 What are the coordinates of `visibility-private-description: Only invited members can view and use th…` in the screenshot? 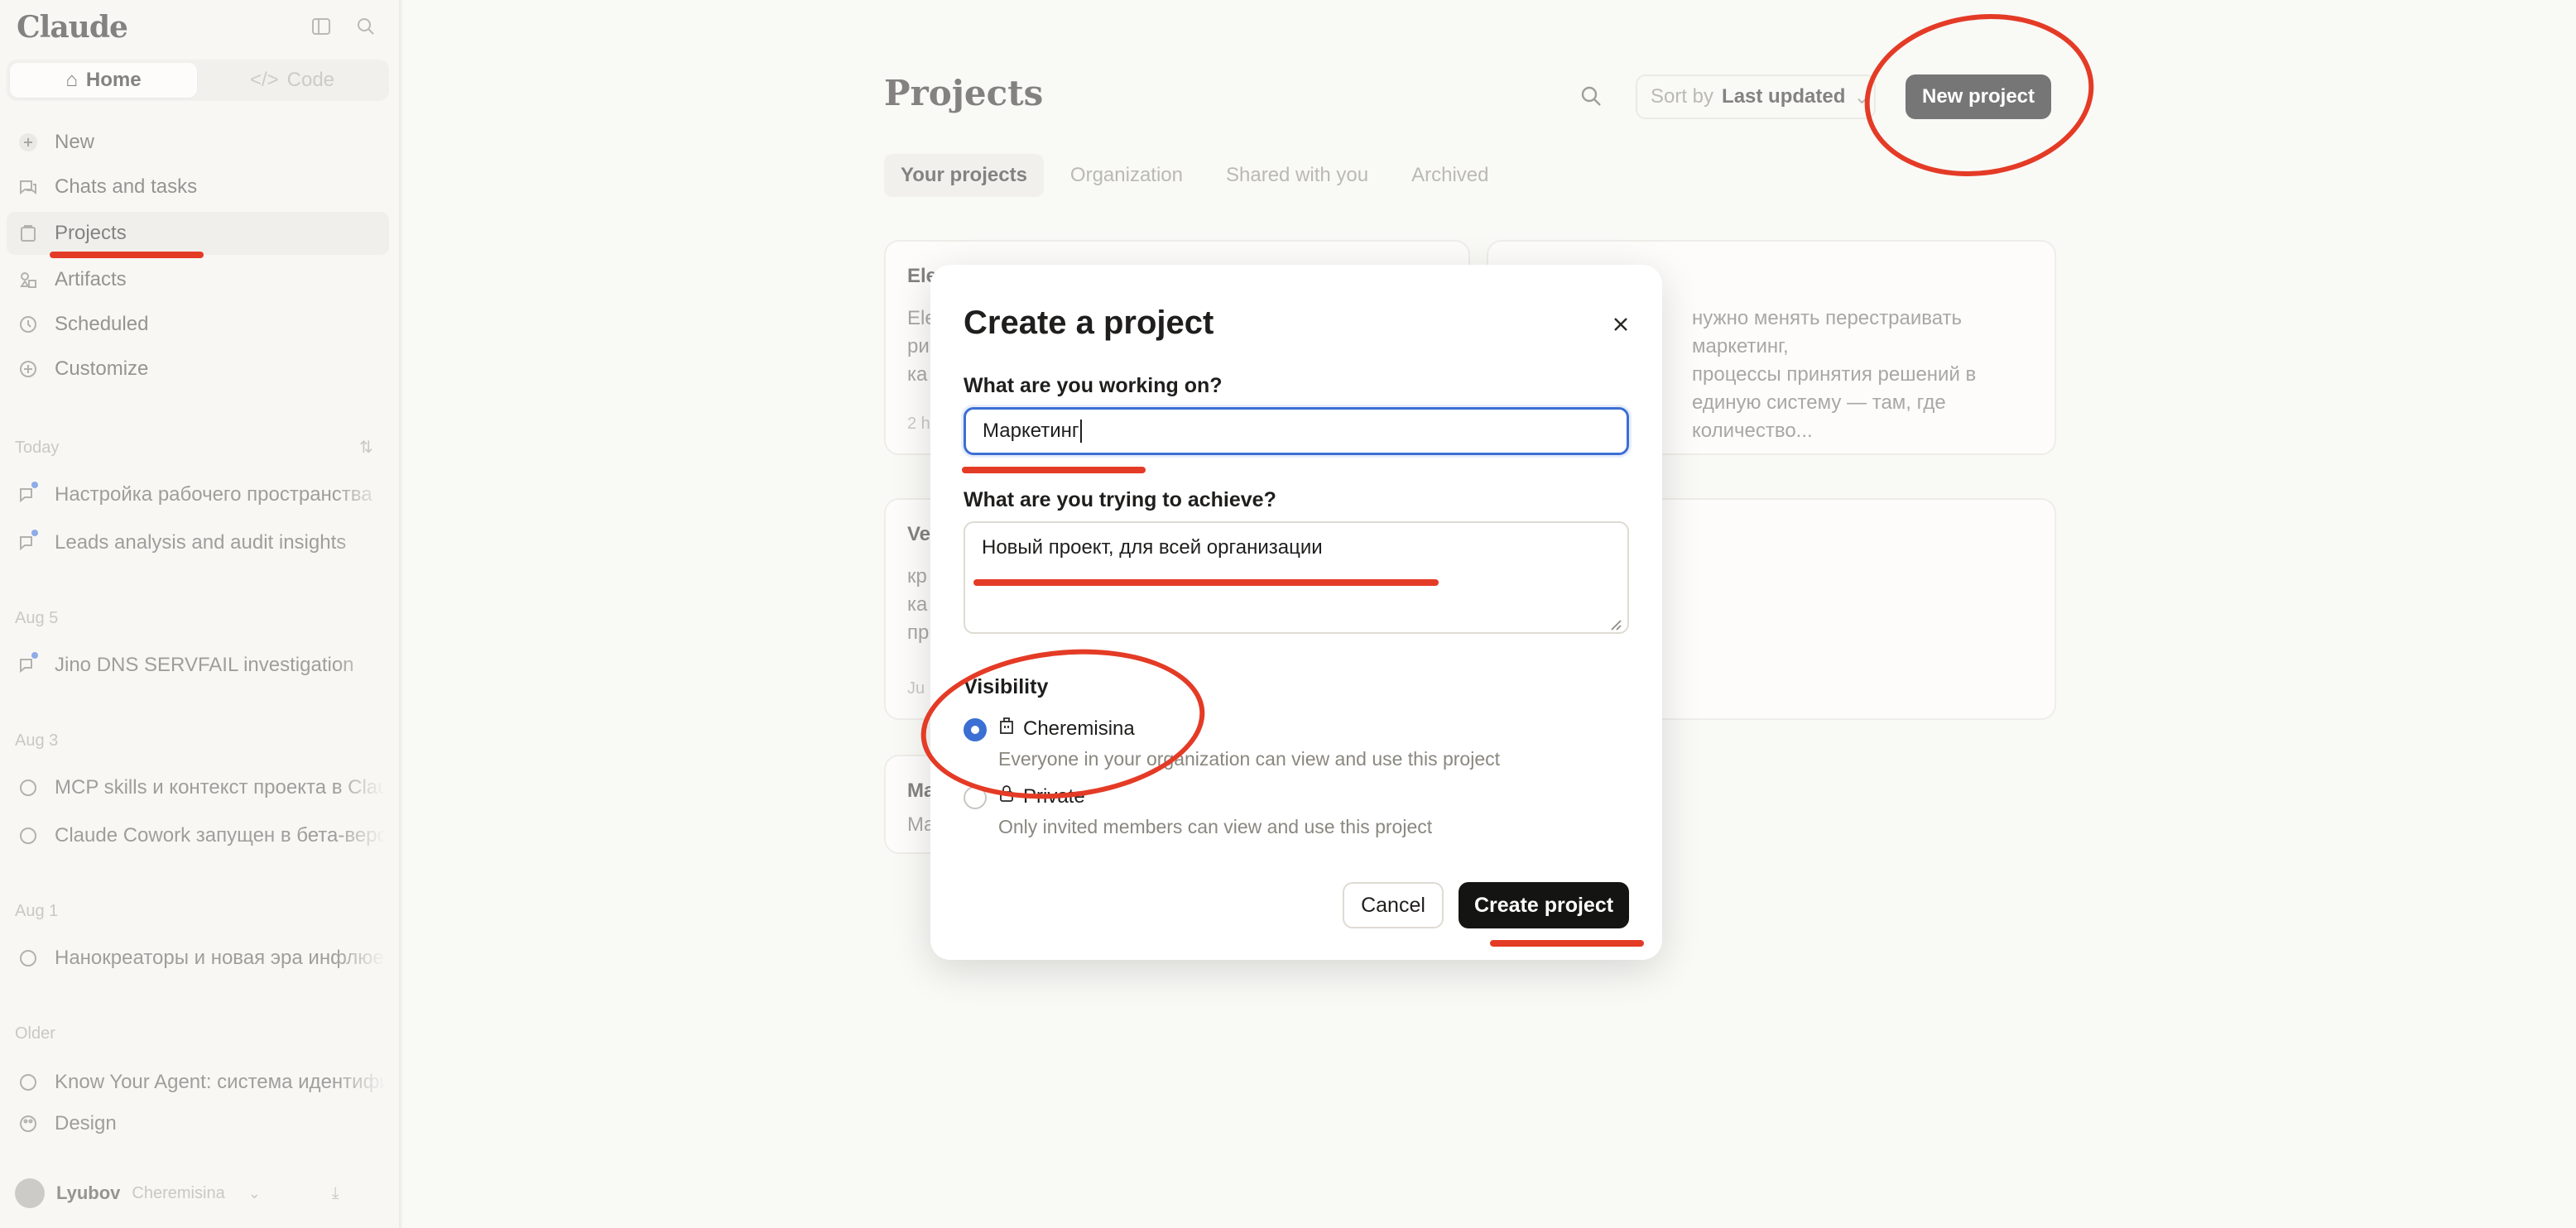 It's located at (1215, 827).